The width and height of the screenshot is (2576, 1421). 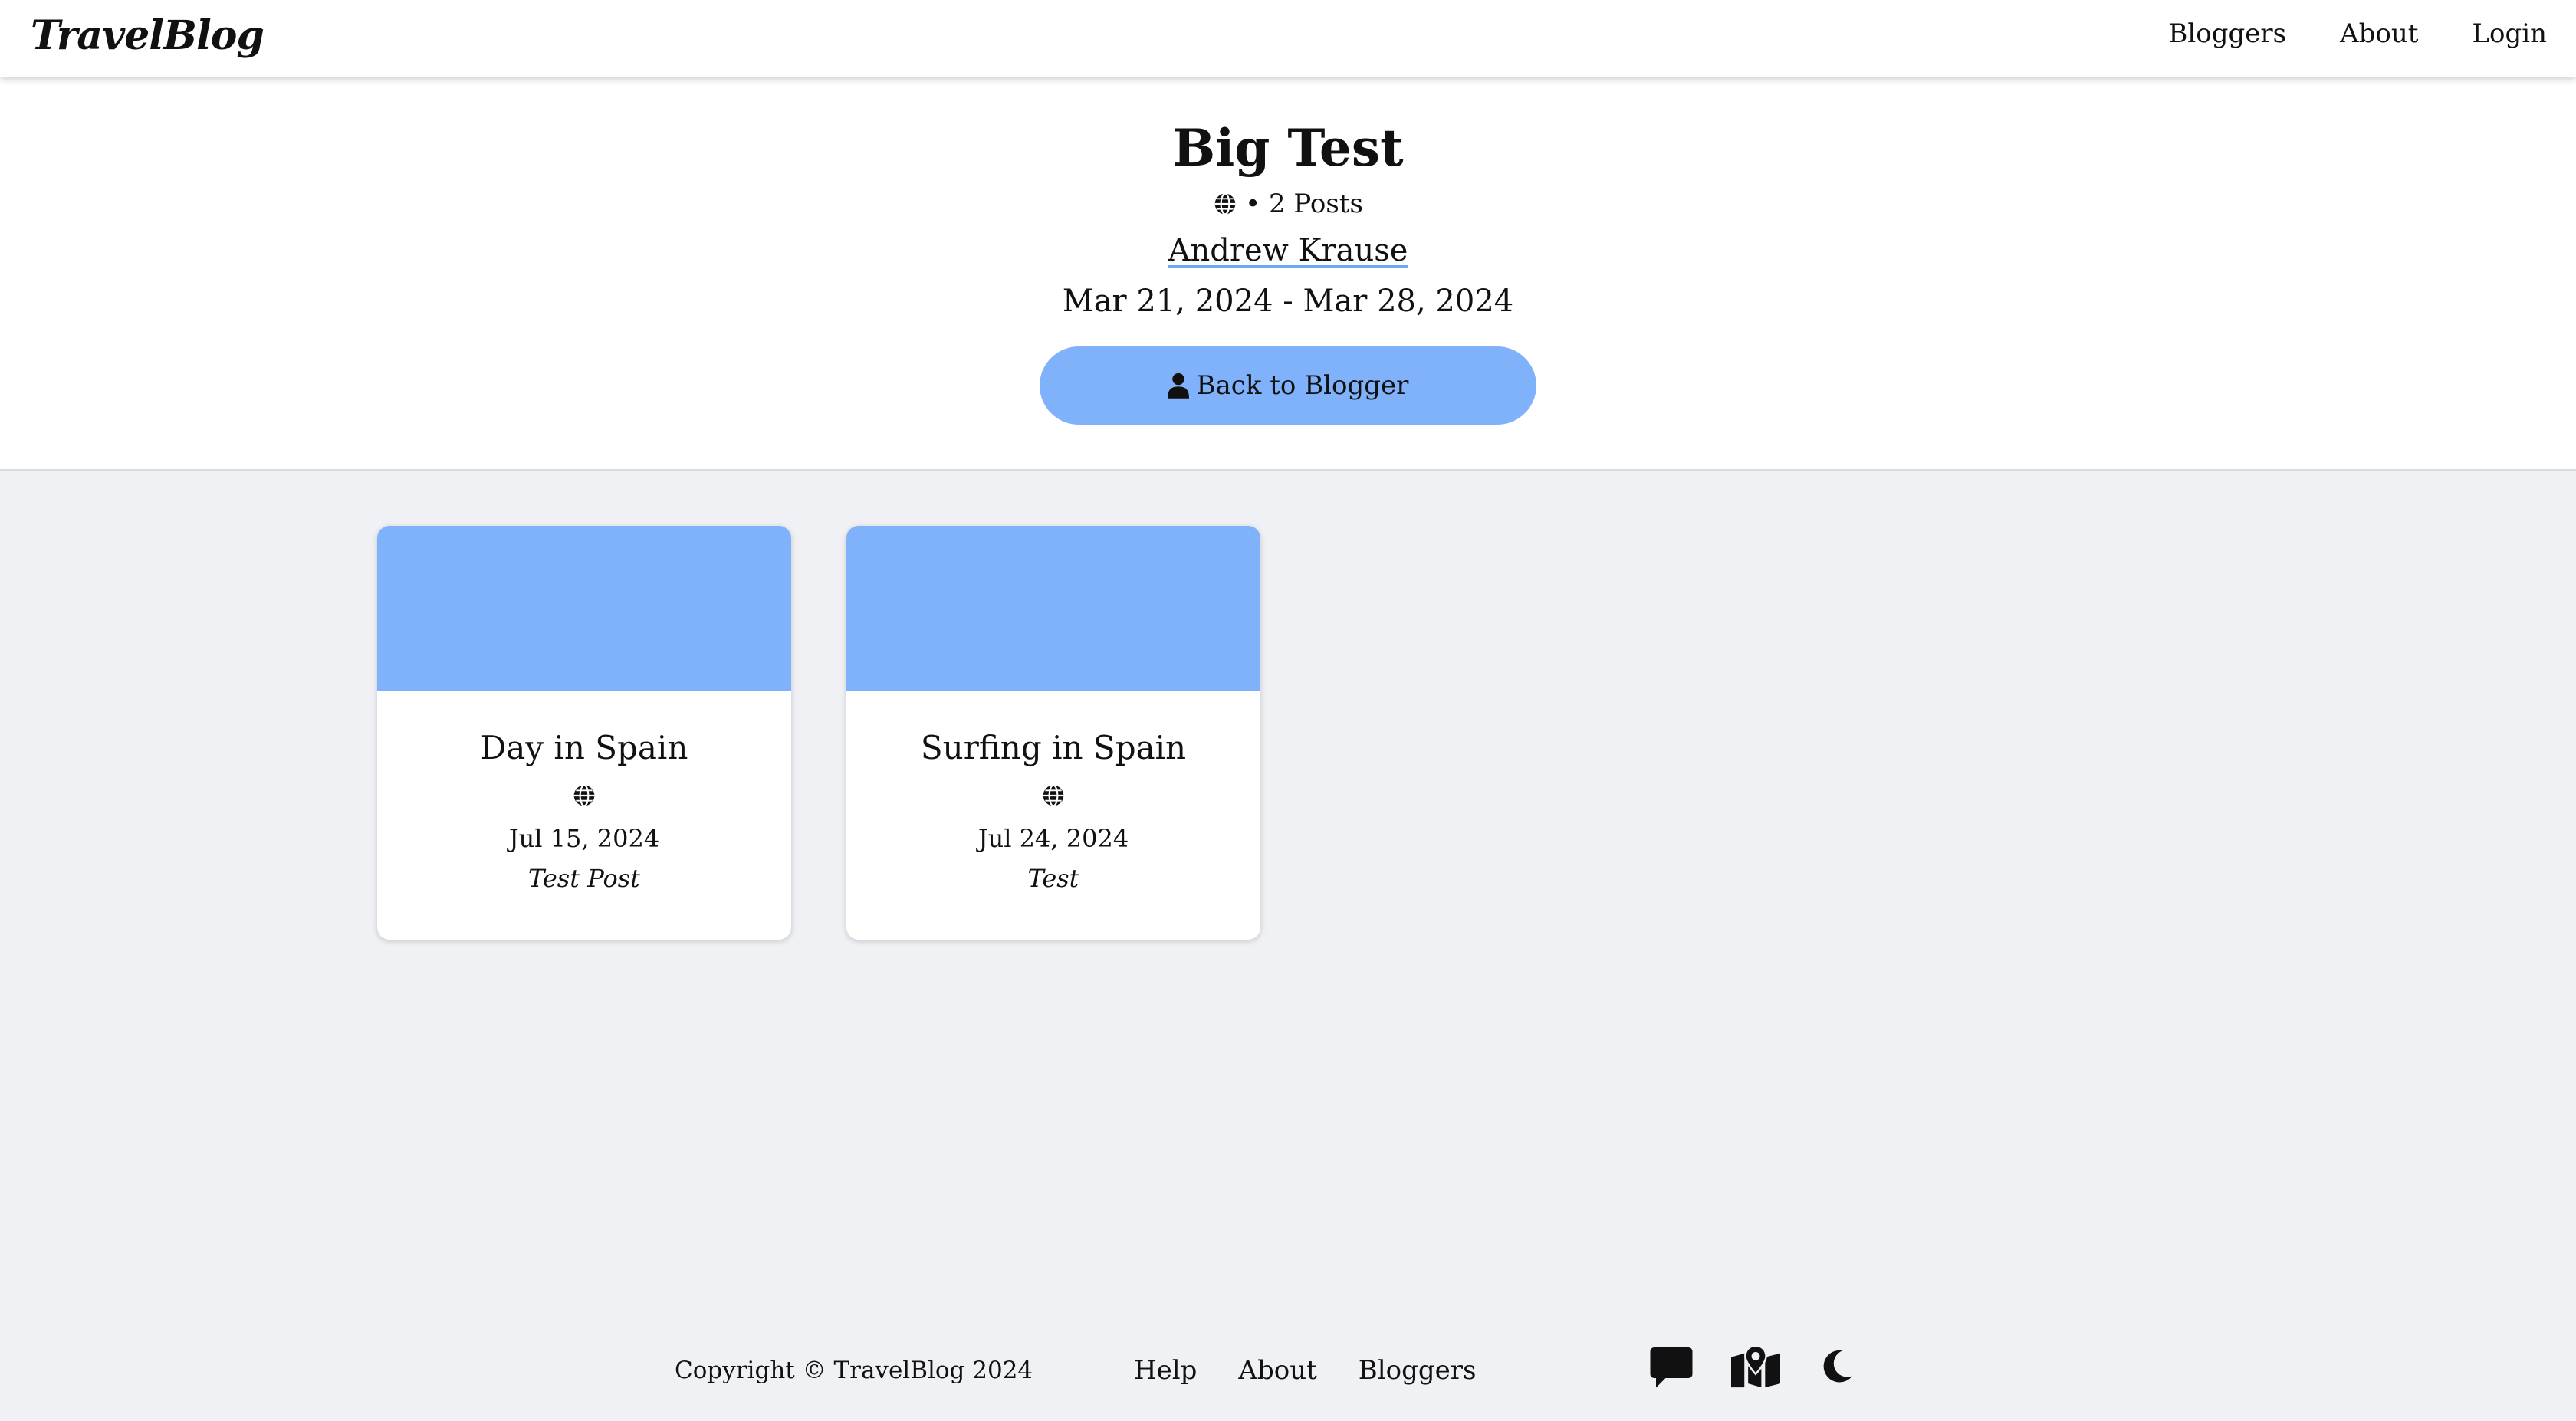 I want to click on post-card-title: Day in Spain, so click(x=584, y=747).